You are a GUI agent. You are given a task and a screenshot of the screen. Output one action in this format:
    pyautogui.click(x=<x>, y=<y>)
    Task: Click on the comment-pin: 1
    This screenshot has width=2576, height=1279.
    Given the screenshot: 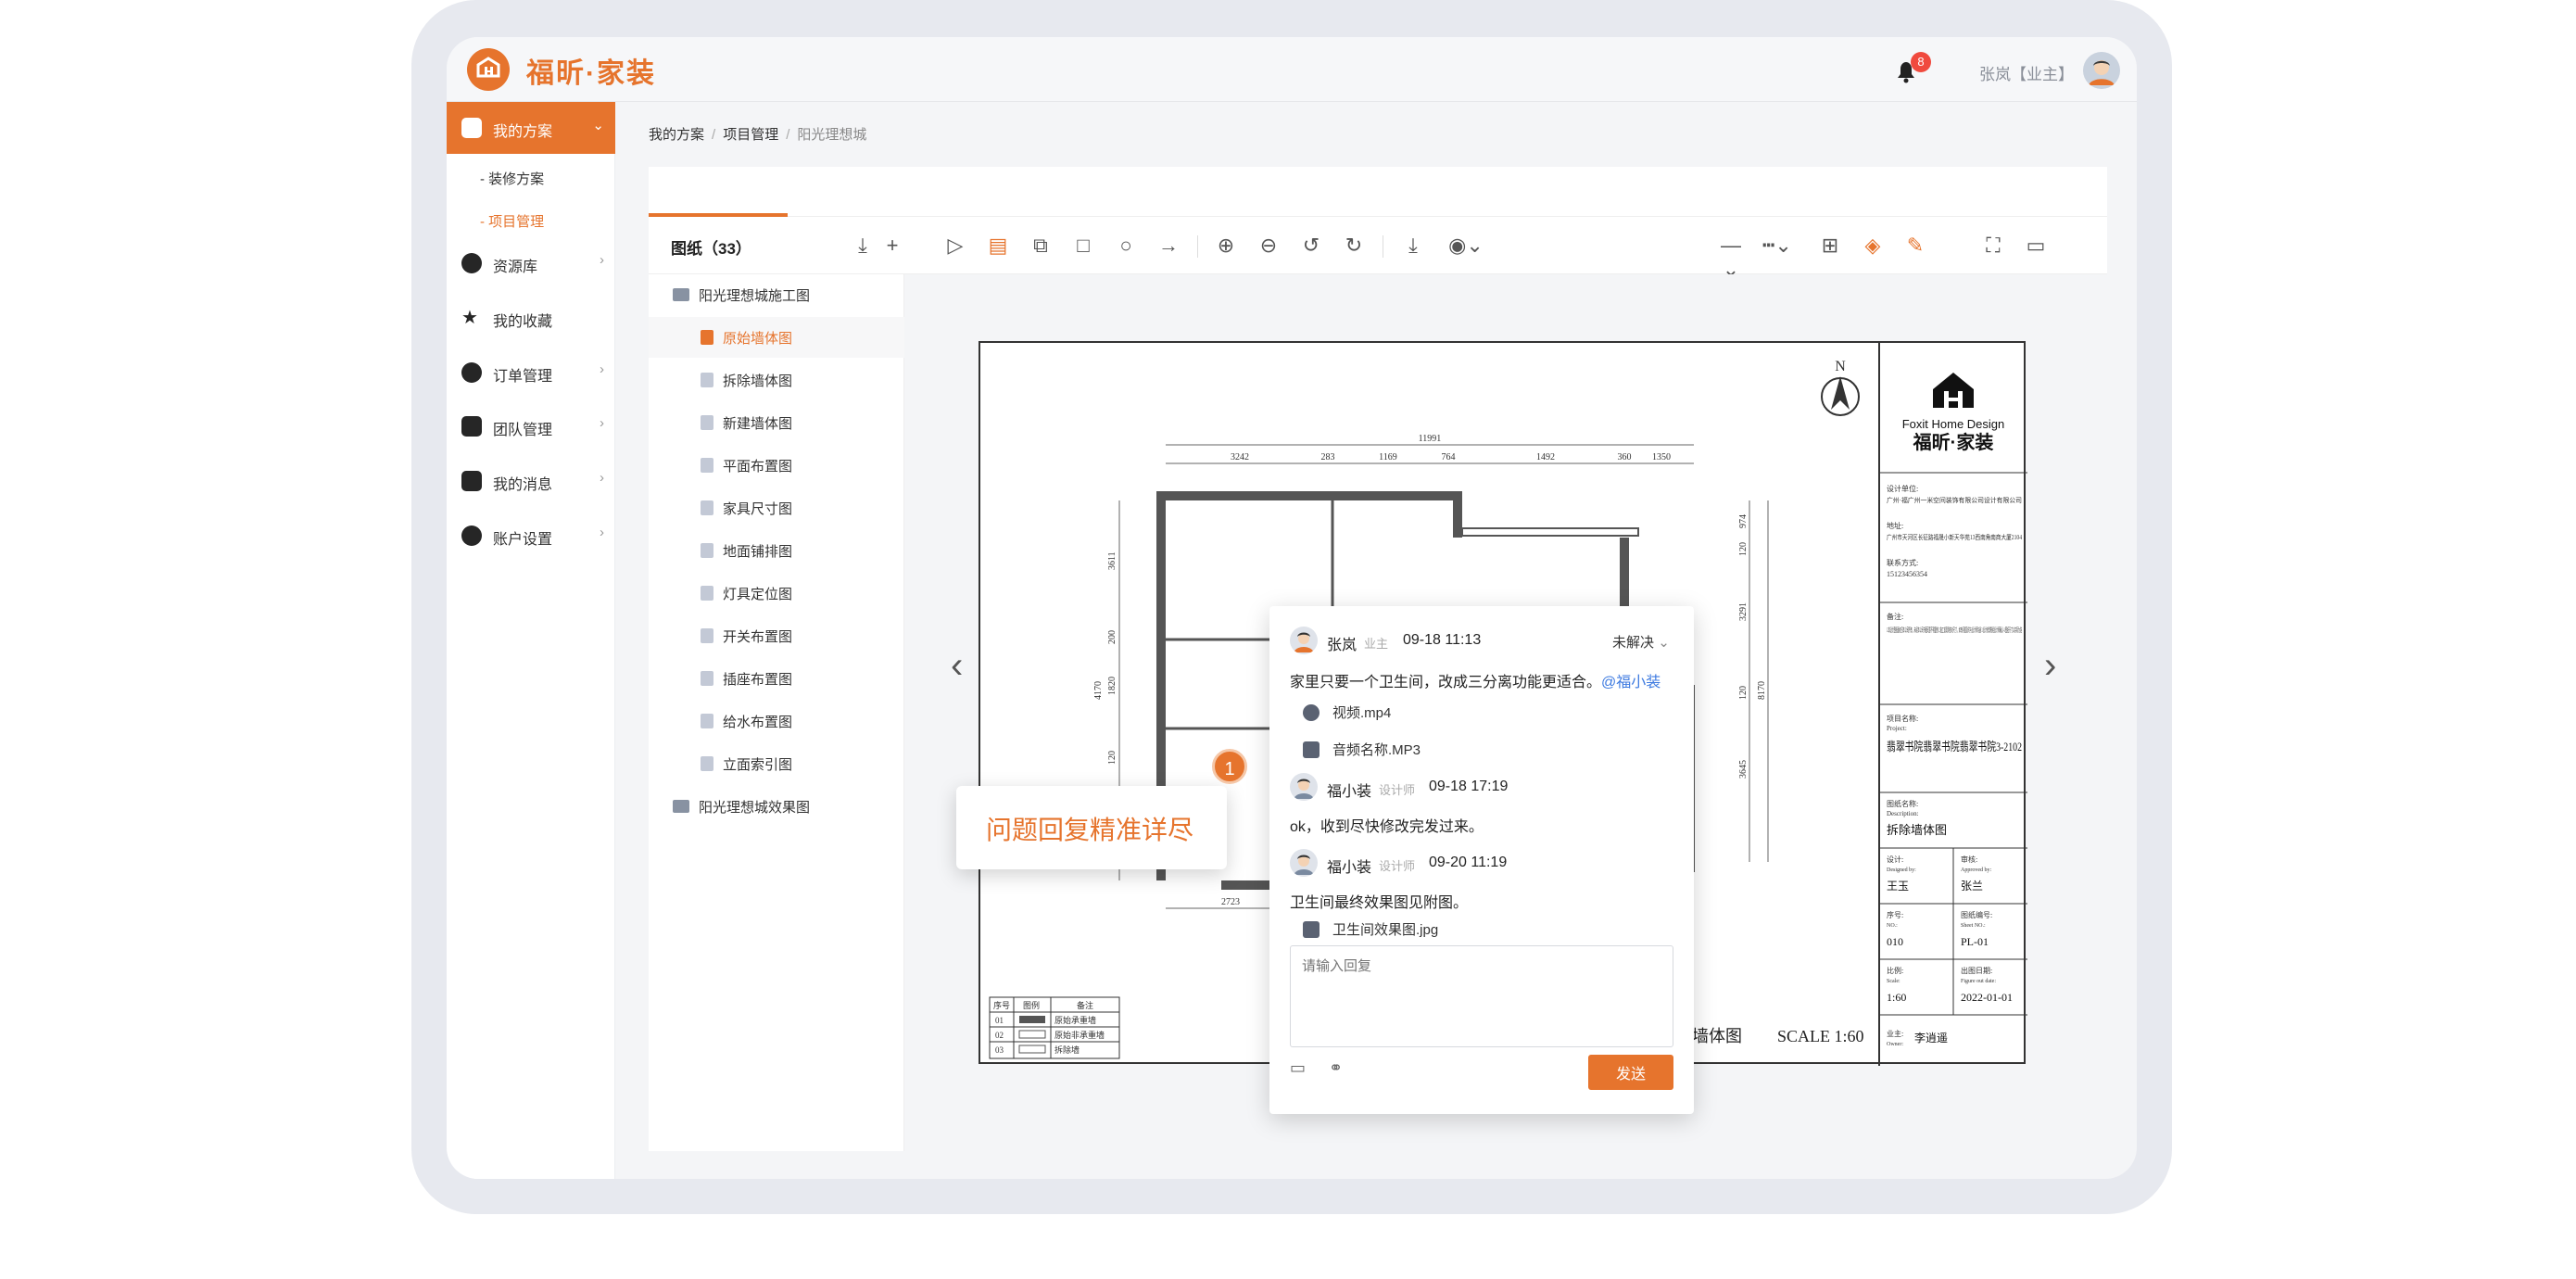 What is the action you would take?
    pyautogui.click(x=1229, y=766)
    